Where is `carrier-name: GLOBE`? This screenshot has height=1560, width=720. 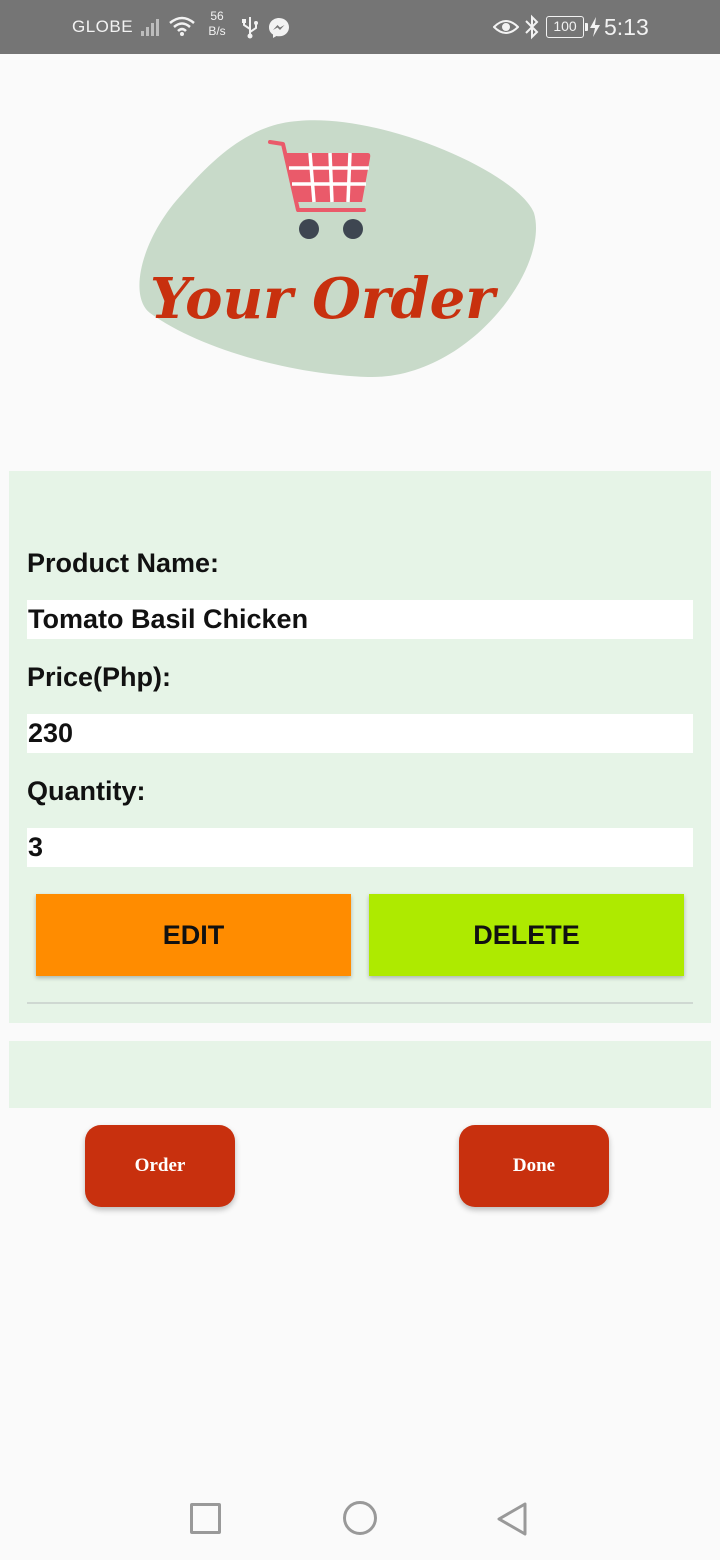 carrier-name: GLOBE is located at coordinates (103, 26).